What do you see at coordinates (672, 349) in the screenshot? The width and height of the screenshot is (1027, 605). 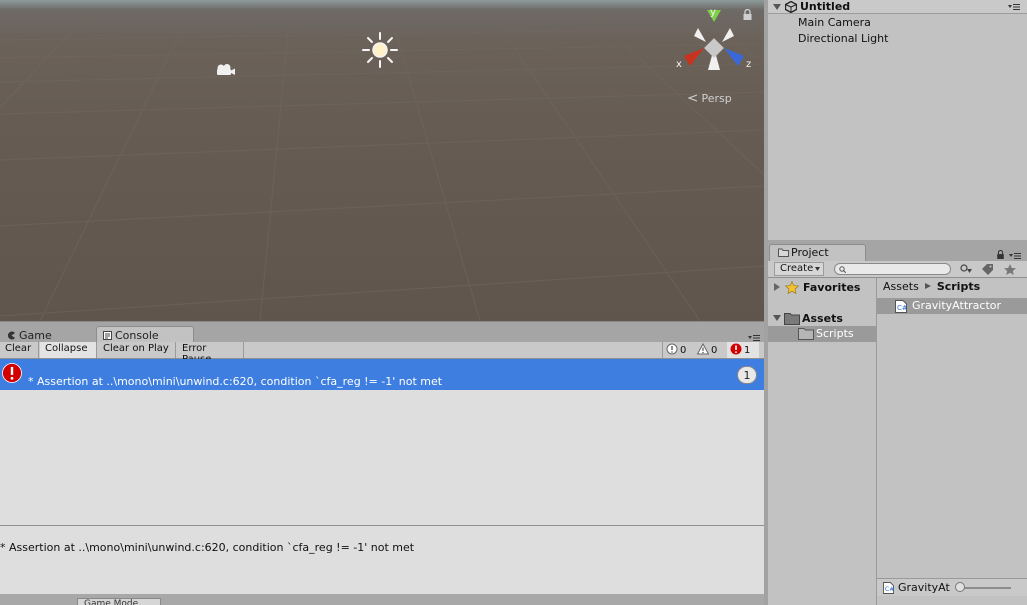 I see `info-icon` at bounding box center [672, 349].